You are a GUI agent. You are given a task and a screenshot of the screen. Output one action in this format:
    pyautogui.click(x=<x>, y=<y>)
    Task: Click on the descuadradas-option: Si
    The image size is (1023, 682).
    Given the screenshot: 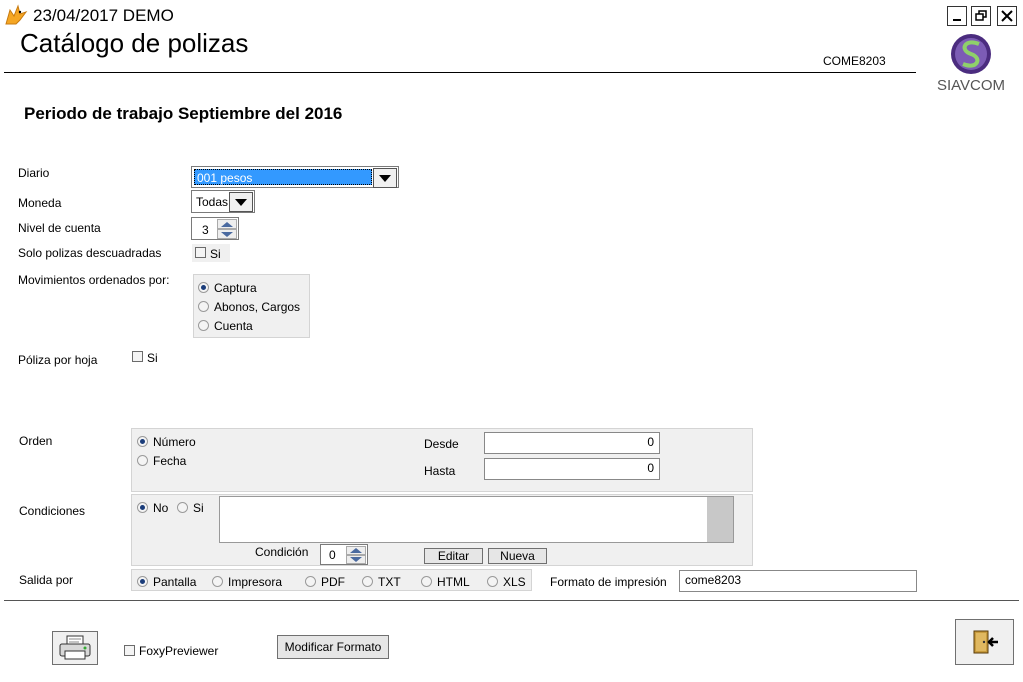 What is the action you would take?
    pyautogui.click(x=215, y=254)
    